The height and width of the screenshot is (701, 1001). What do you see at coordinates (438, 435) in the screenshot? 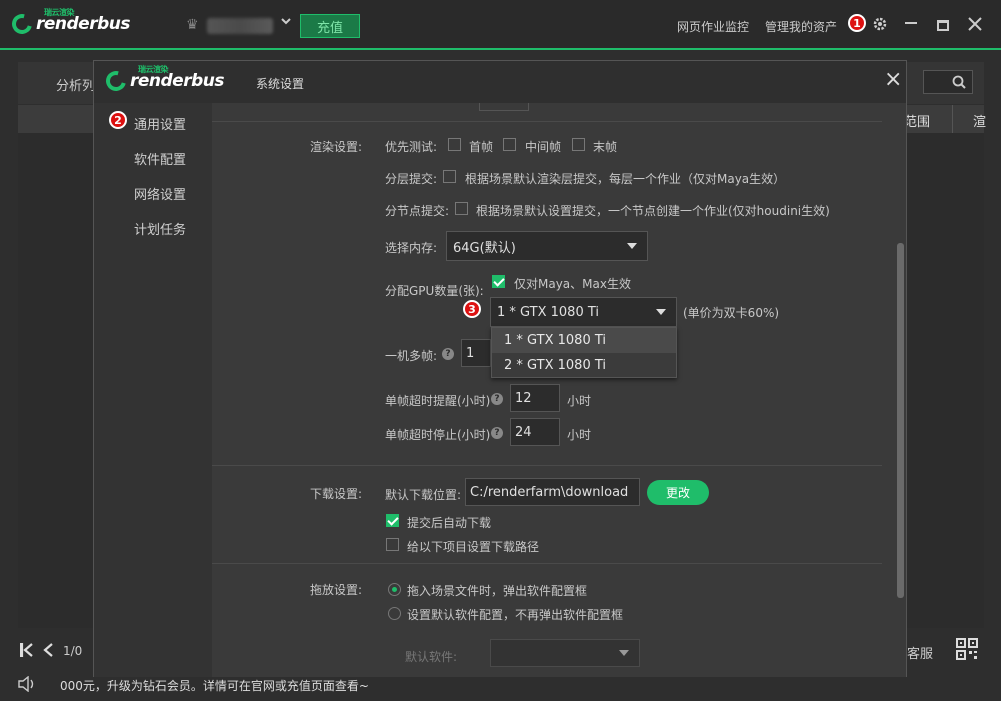
I see `timeout-stop-label: 单帧超时停止(小时)` at bounding box center [438, 435].